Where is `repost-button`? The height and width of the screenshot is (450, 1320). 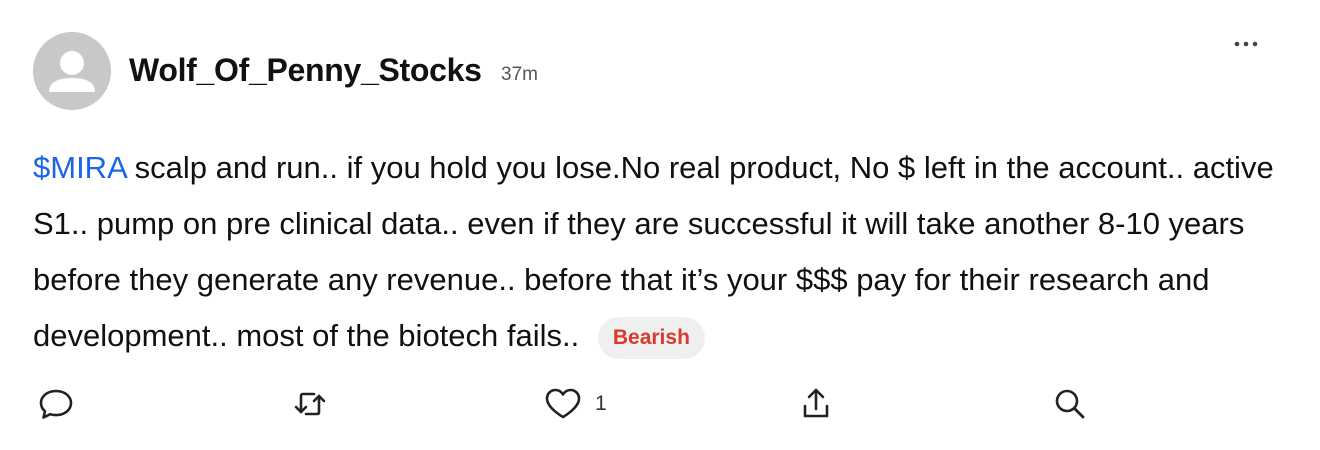 repost-button is located at coordinates (310, 404).